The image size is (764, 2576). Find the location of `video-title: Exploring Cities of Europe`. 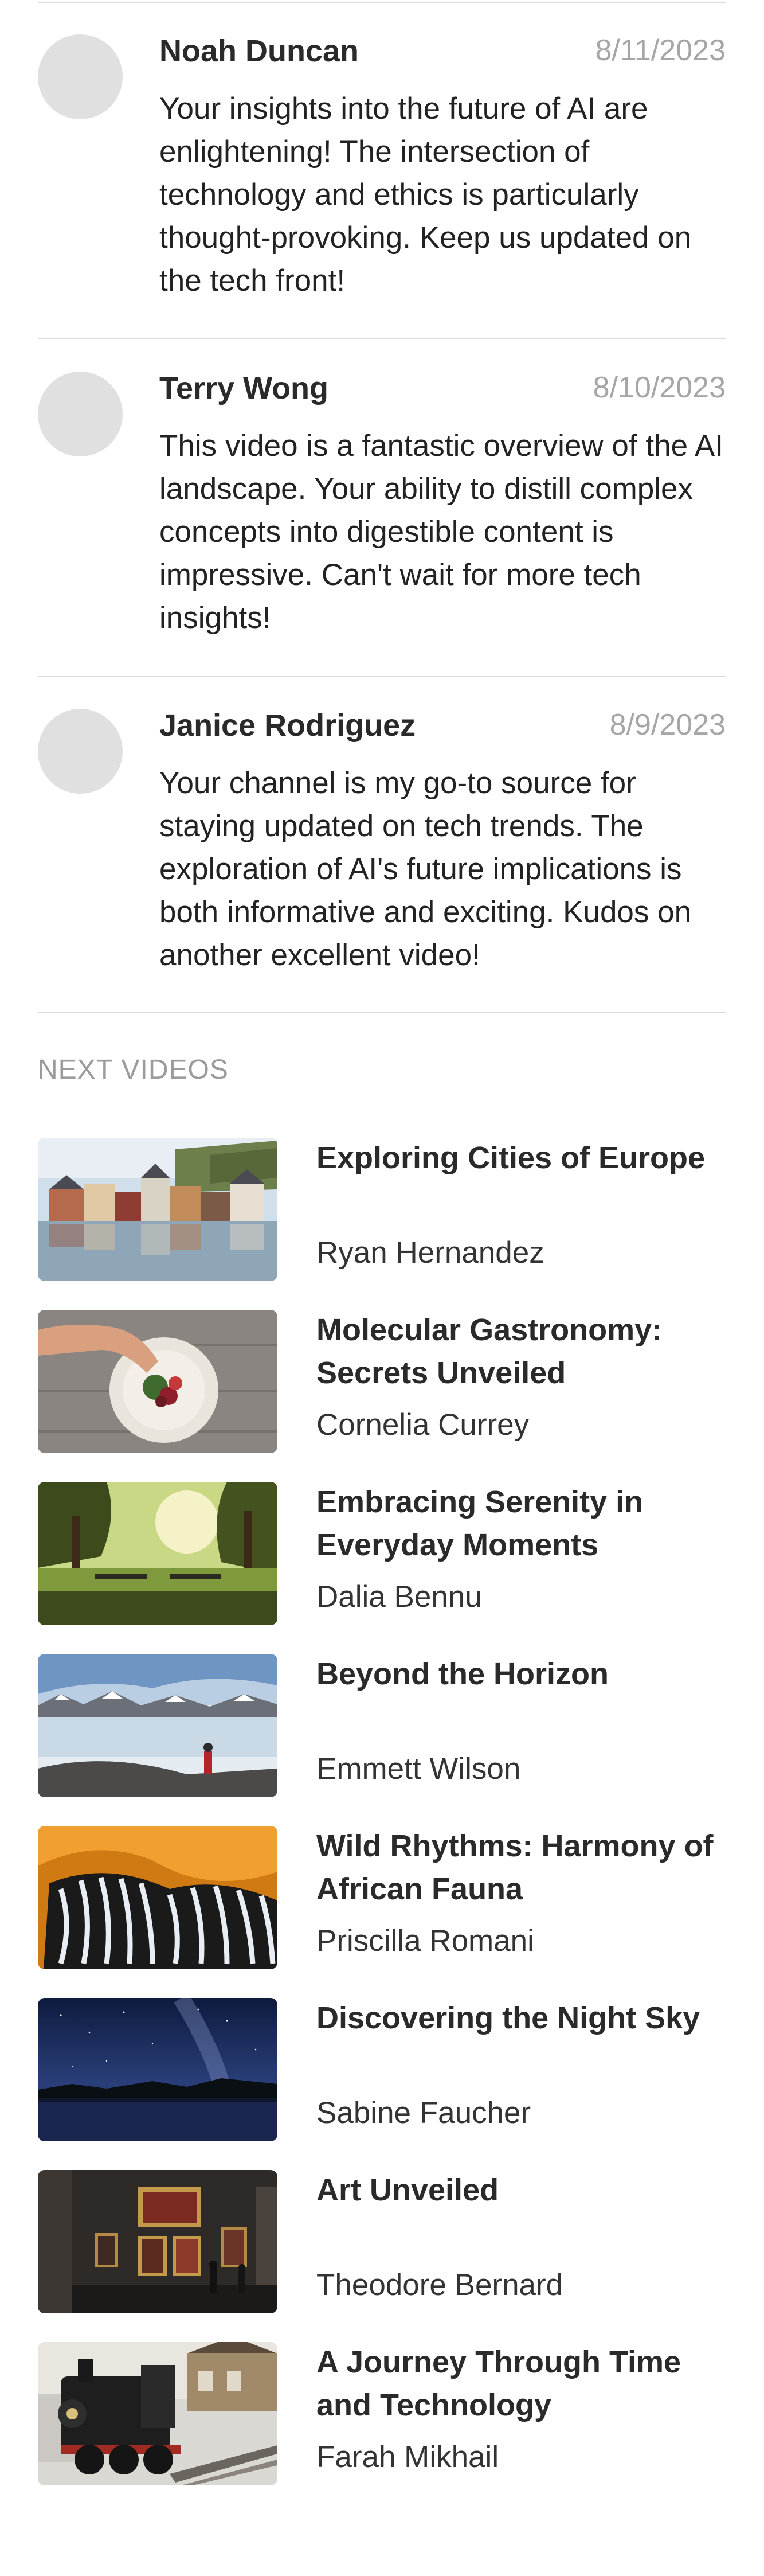

video-title: Exploring Cities of Europe is located at coordinates (522, 1158).